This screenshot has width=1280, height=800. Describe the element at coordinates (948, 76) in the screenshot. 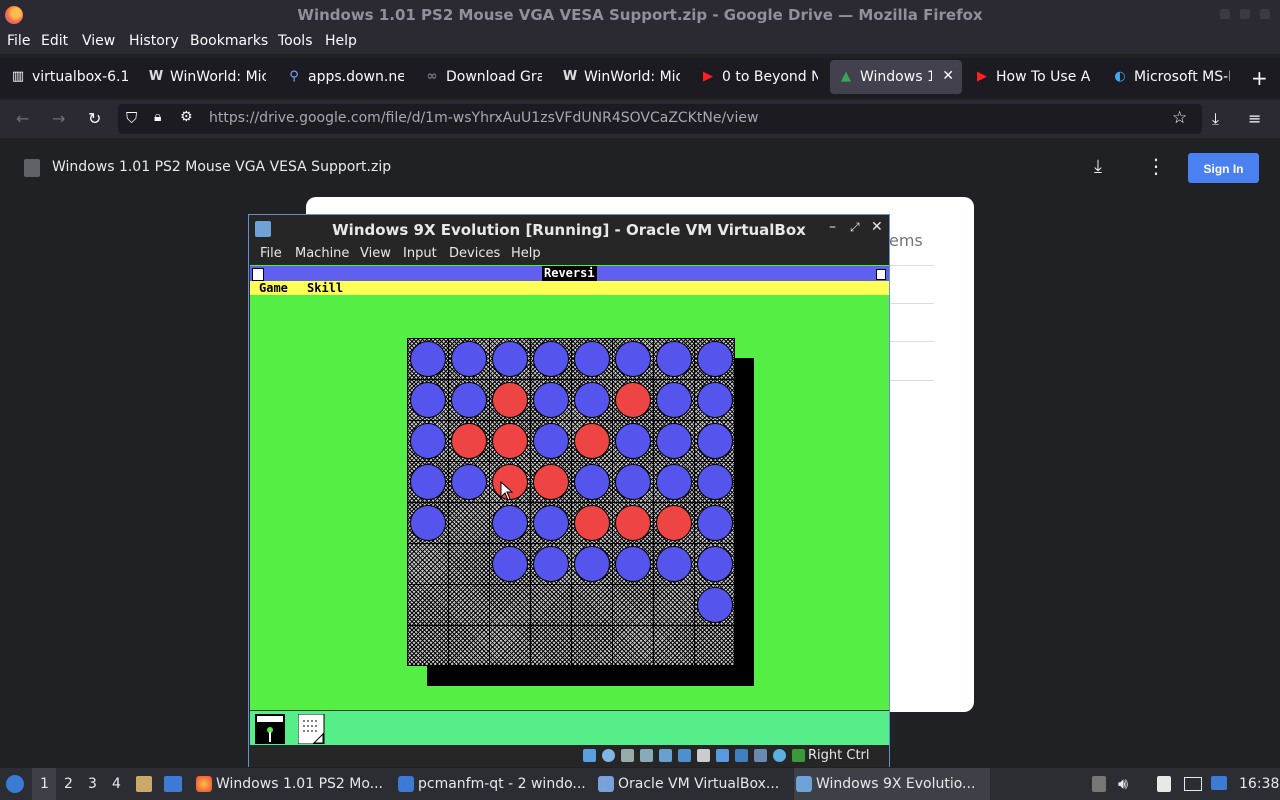

I see `close-tab-icon: ✕` at that location.